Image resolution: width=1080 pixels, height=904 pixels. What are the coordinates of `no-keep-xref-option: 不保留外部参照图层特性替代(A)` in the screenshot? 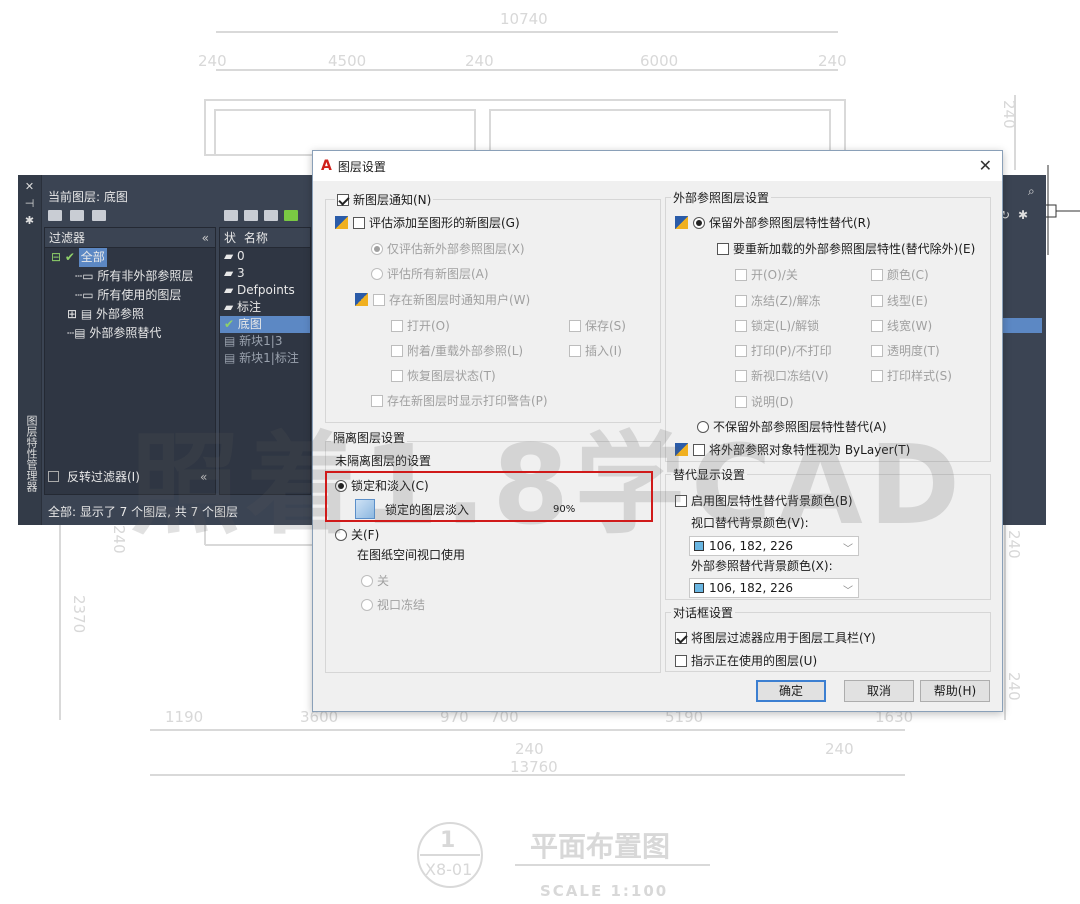 It's located at (792, 426).